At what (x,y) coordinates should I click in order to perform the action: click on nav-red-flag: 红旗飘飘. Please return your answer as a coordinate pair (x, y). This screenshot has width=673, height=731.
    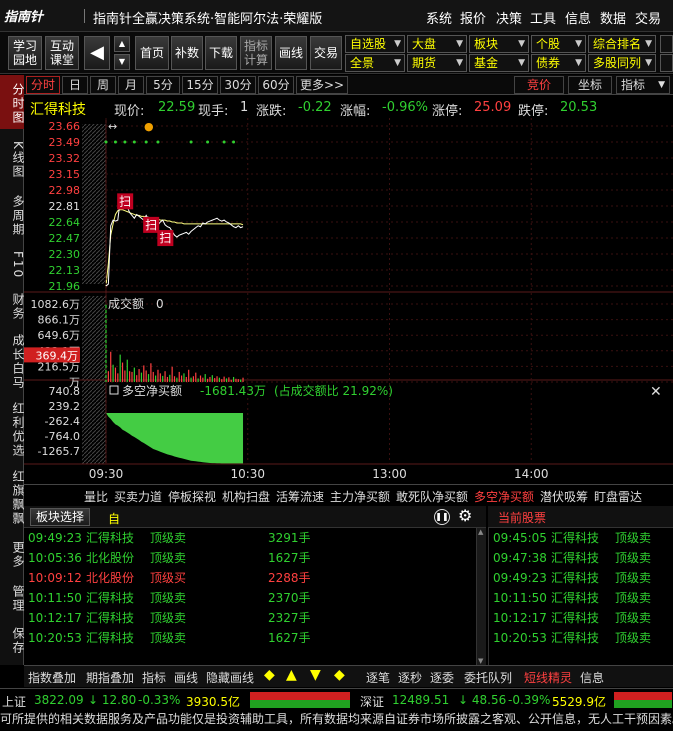
    Looking at the image, I should click on (12, 498).